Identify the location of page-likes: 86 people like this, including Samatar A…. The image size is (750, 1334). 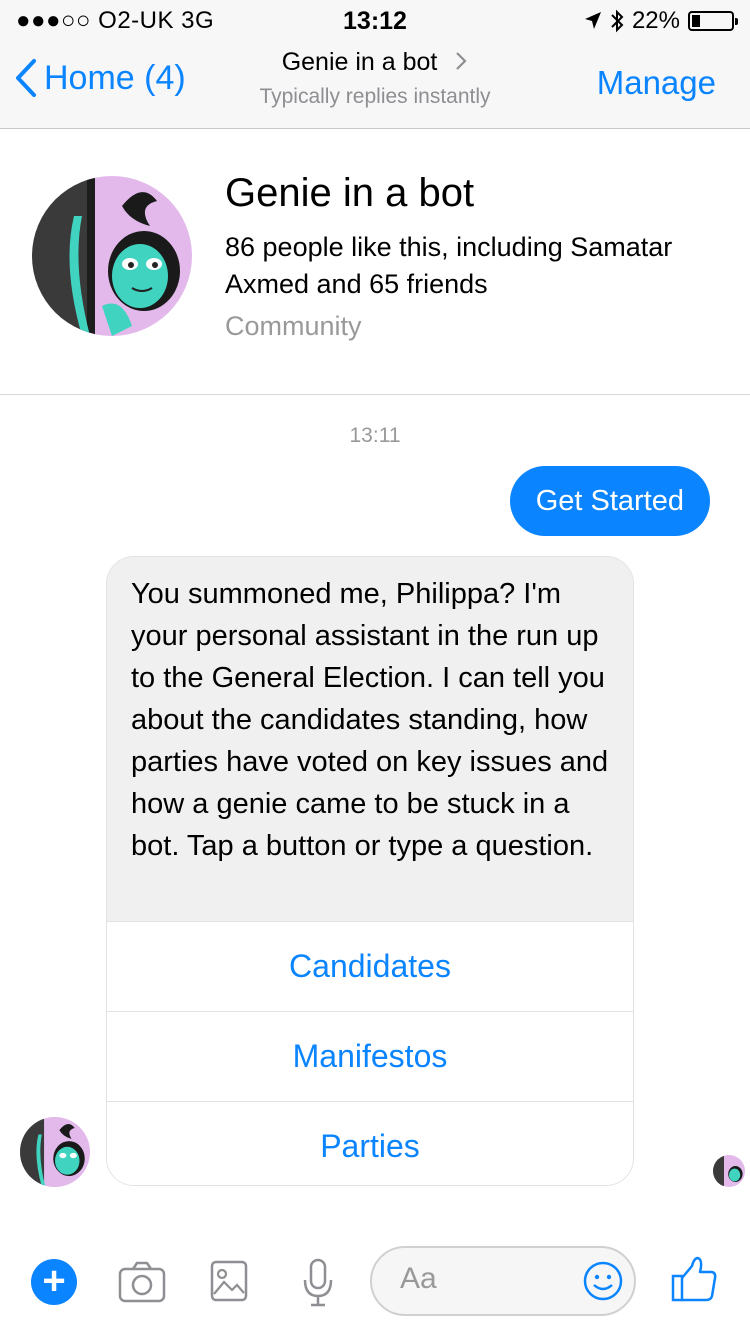
(449, 265).